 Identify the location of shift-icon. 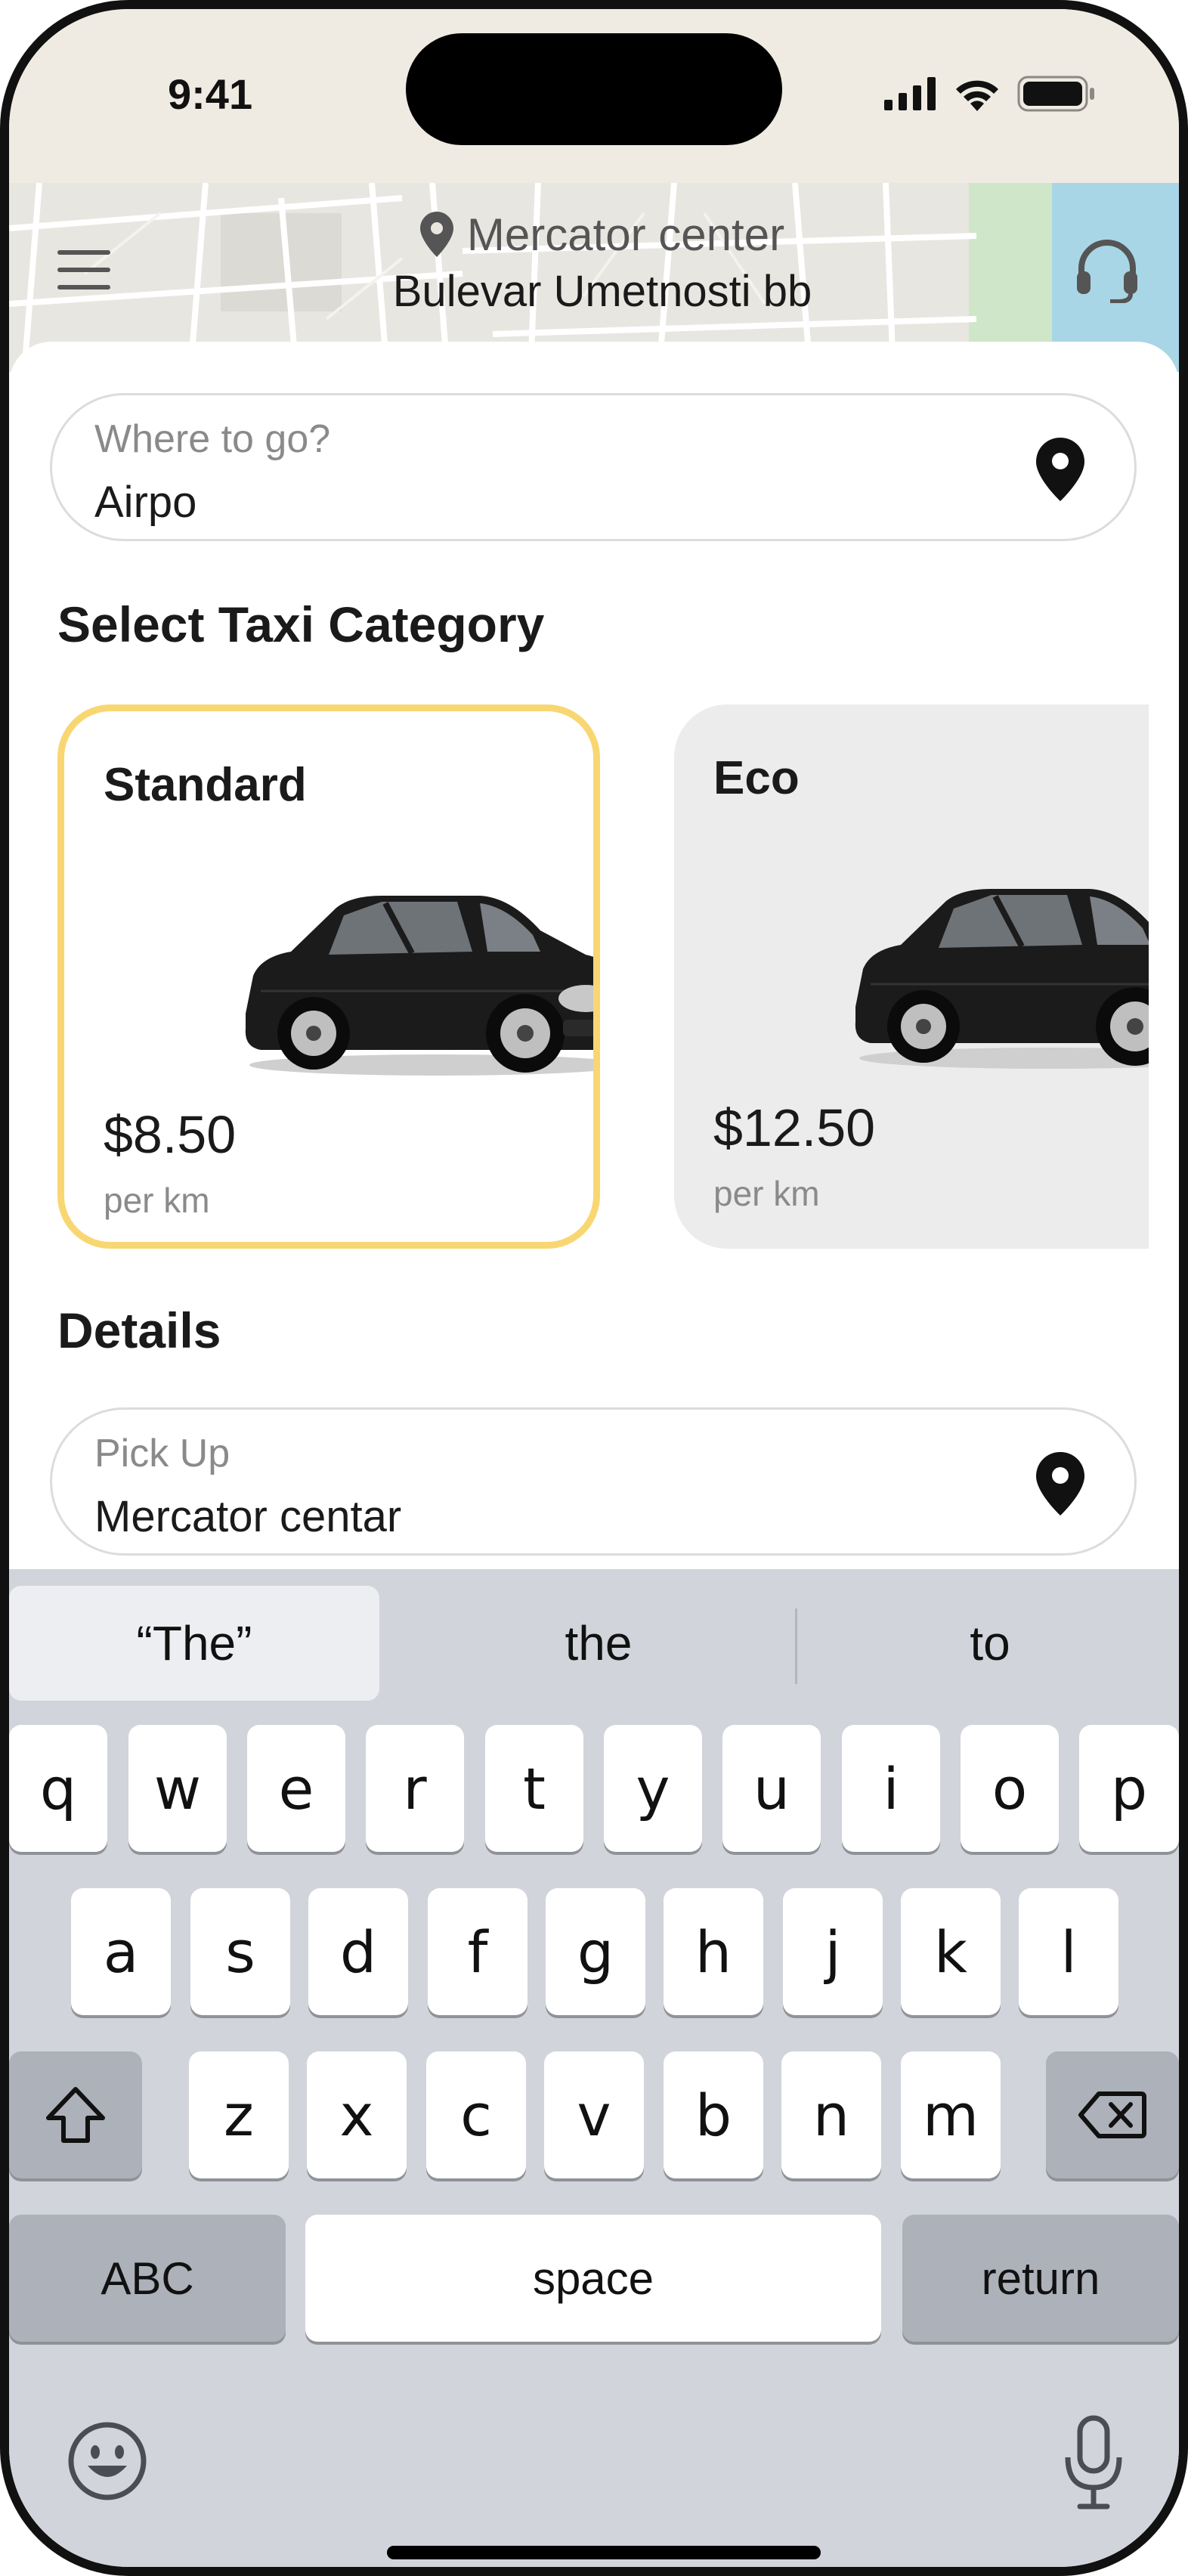
(76, 2115).